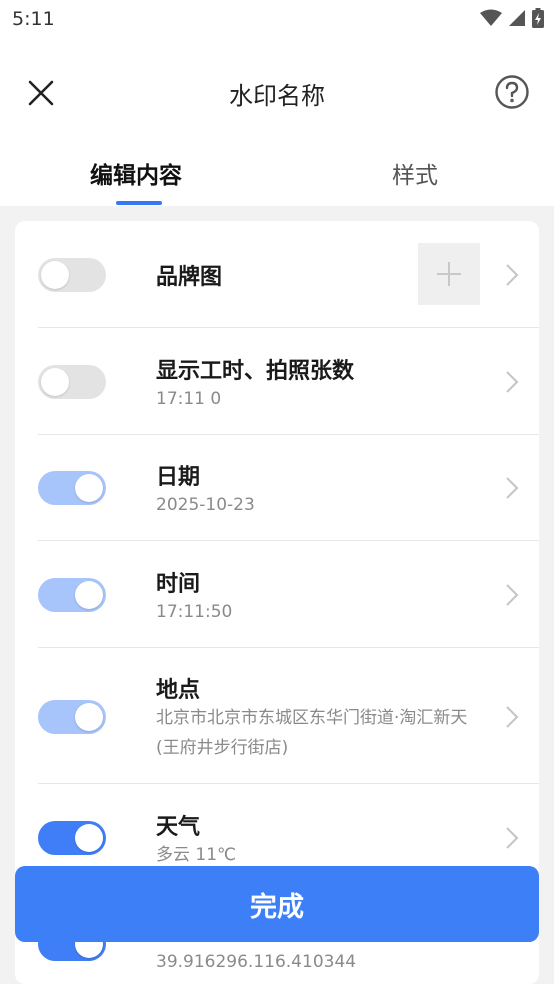  What do you see at coordinates (72, 382) in the screenshot?
I see `toggle-work-hours` at bounding box center [72, 382].